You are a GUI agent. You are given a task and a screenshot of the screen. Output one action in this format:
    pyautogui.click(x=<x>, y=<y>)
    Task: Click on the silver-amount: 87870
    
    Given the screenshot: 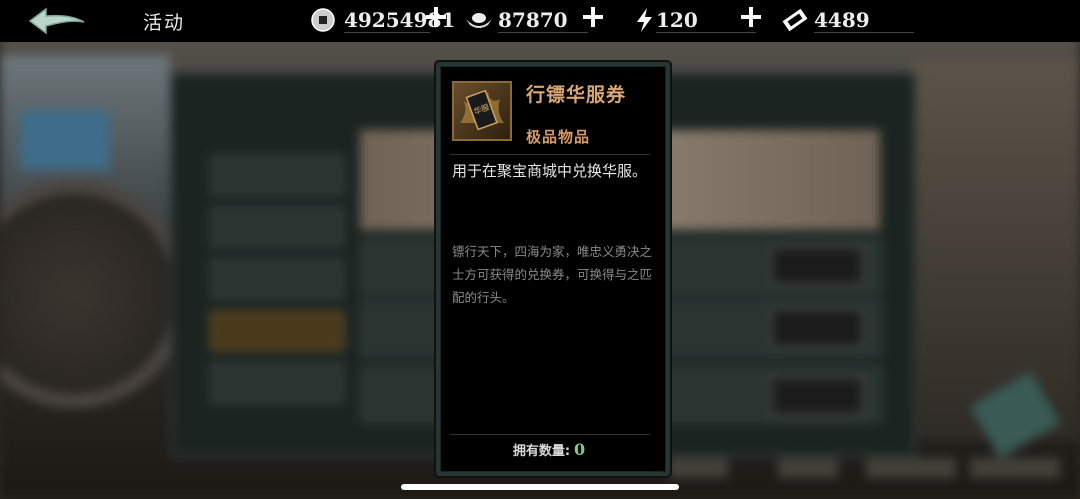 What is the action you would take?
    pyautogui.click(x=533, y=20)
    